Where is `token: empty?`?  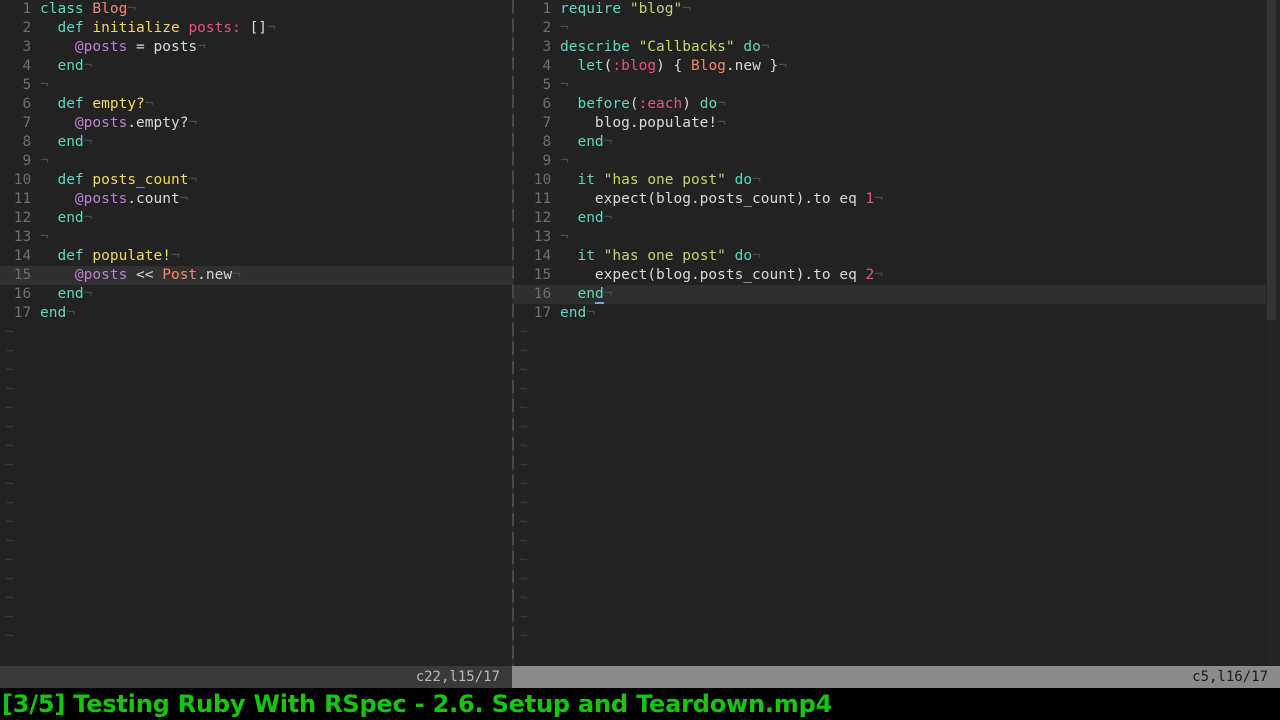 token: empty? is located at coordinates (118, 104).